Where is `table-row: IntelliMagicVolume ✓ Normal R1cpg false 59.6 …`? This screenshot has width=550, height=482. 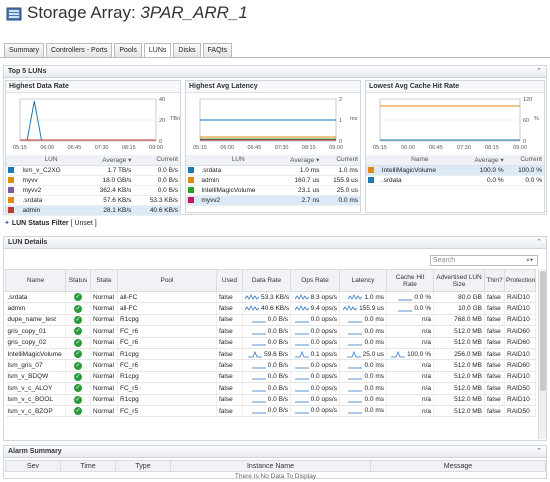 table-row: IntelliMagicVolume ✓ Normal R1cpg false 59.6 … is located at coordinates (270, 354).